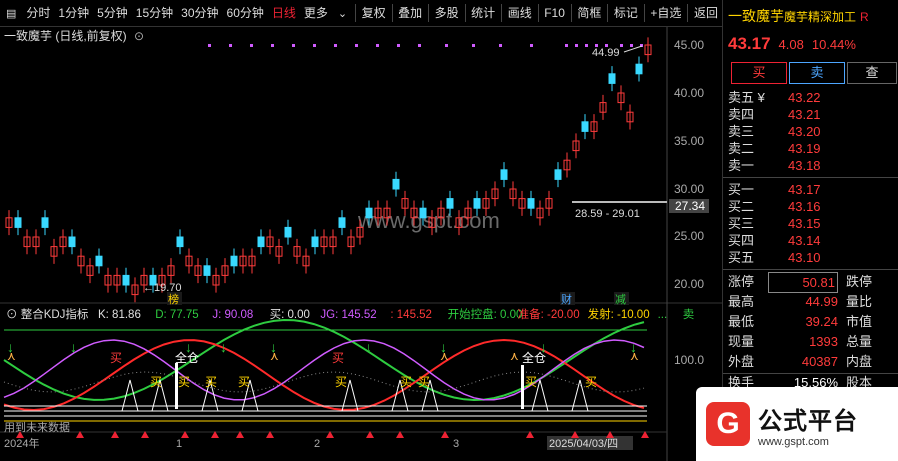 This screenshot has height=461, width=898. What do you see at coordinates (199, 13) in the screenshot?
I see `tab-30min: 30分钟` at bounding box center [199, 13].